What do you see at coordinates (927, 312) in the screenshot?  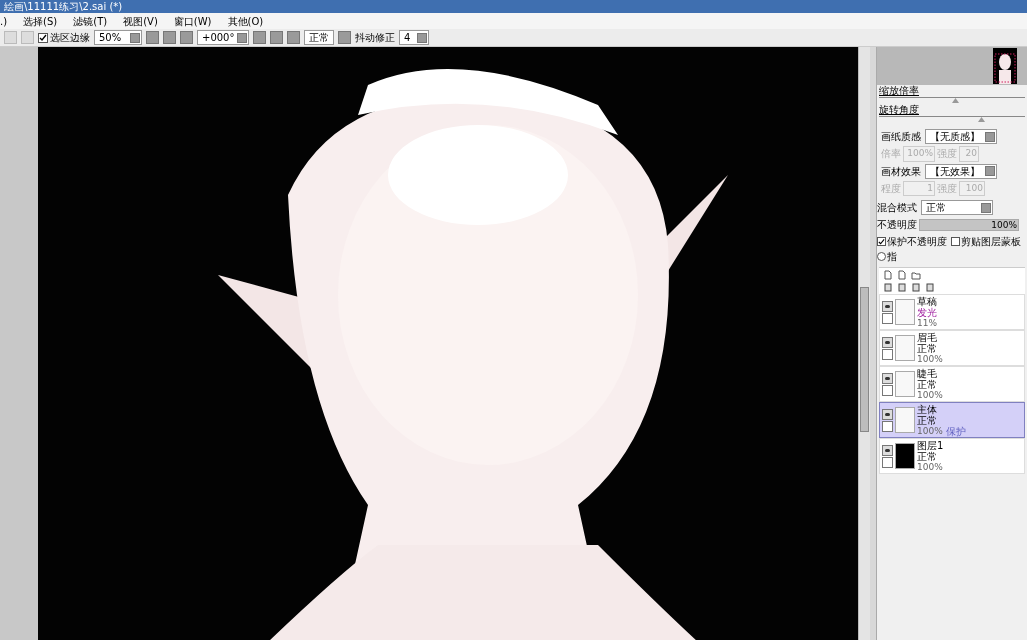 I see `layer-blend-mode: 发光` at bounding box center [927, 312].